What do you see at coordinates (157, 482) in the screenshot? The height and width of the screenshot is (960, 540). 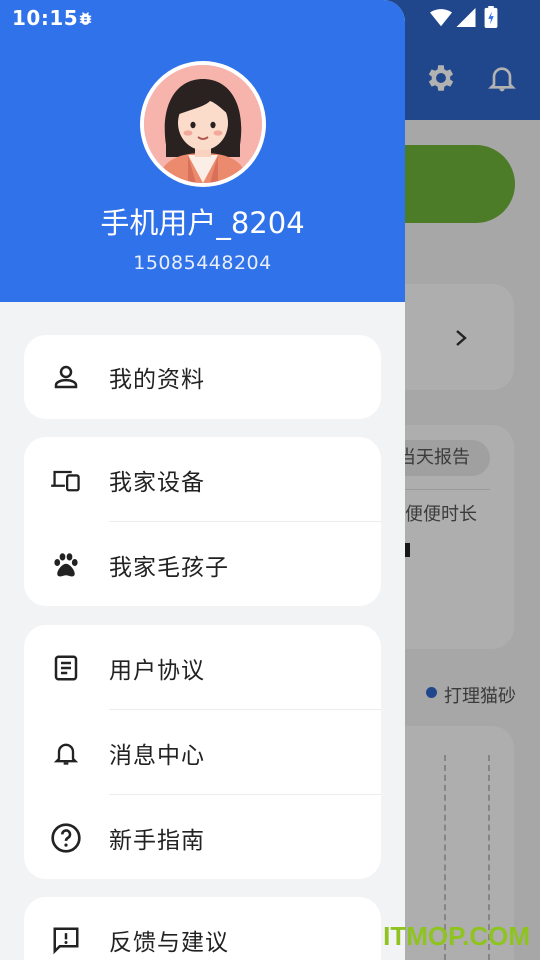 I see `menu-item-label: 我家设备` at bounding box center [157, 482].